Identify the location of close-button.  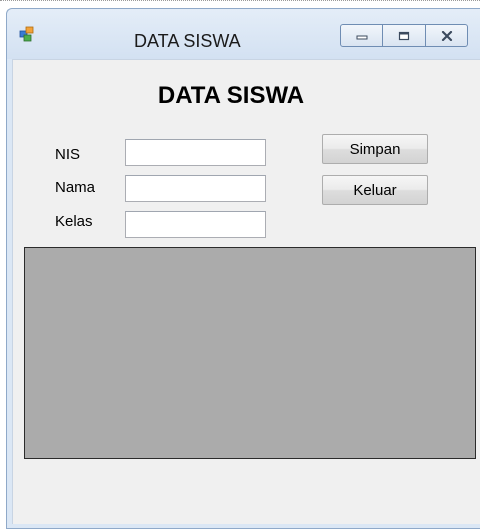
(447, 35).